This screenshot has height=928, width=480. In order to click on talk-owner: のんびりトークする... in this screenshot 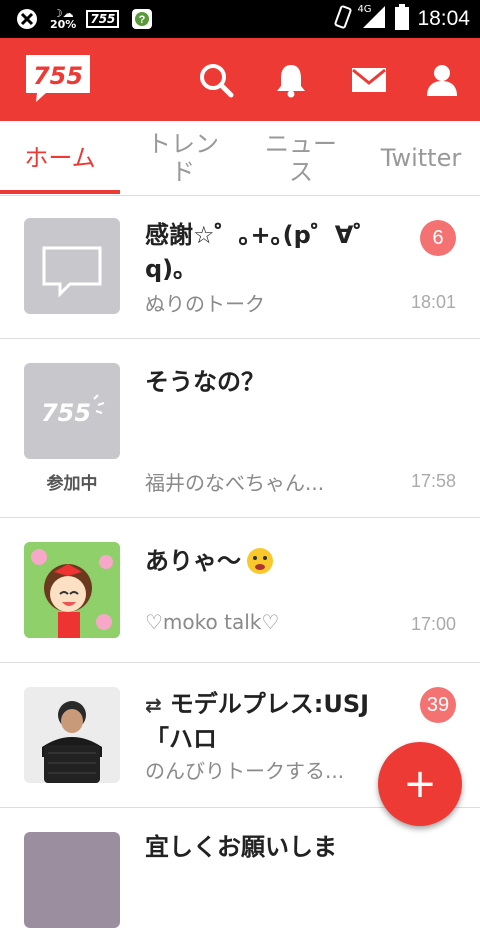, I will do `click(245, 771)`.